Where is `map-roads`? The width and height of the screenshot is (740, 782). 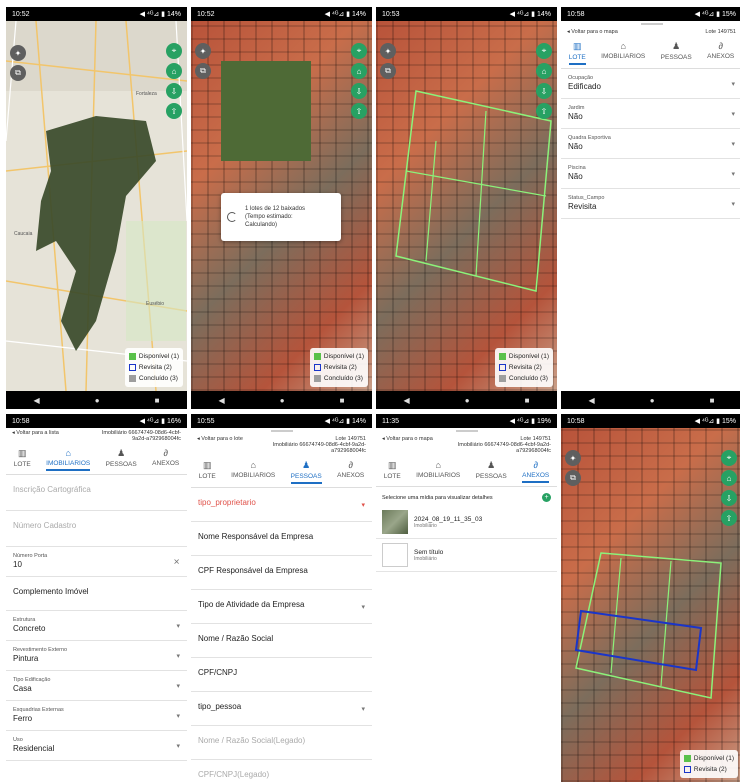 map-roads is located at coordinates (96, 206).